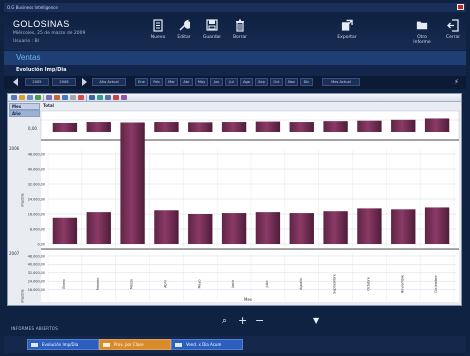 The width and height of the screenshot is (470, 356). I want to click on logout-icon, so click(453, 25).